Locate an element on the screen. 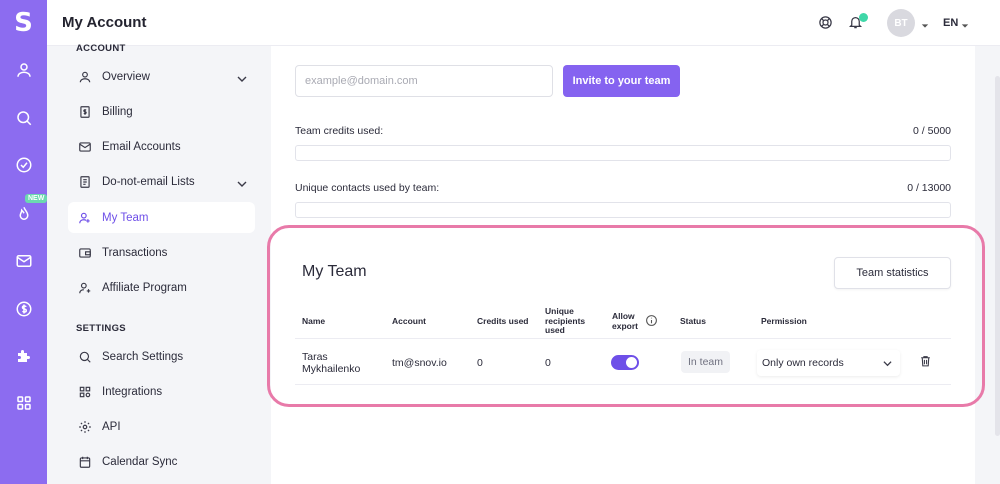 This screenshot has width=1000, height=484. unique-contacts-progress is located at coordinates (623, 210).